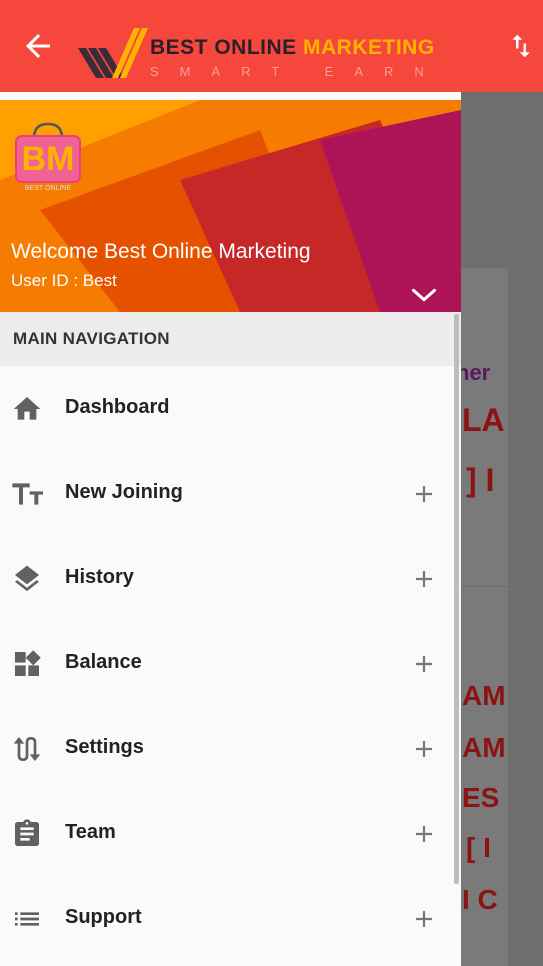 This screenshot has height=966, width=543. I want to click on background-text: ES, so click(481, 797).